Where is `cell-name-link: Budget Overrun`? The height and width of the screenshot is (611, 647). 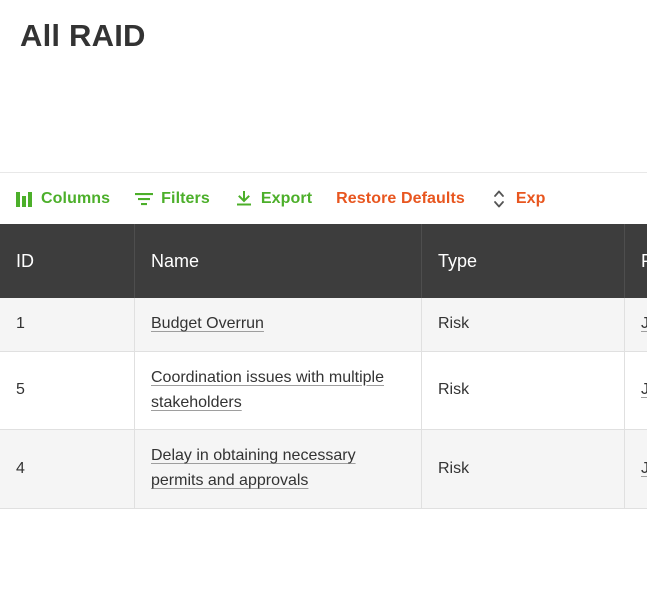
cell-name-link: Budget Overrun is located at coordinates (207, 323).